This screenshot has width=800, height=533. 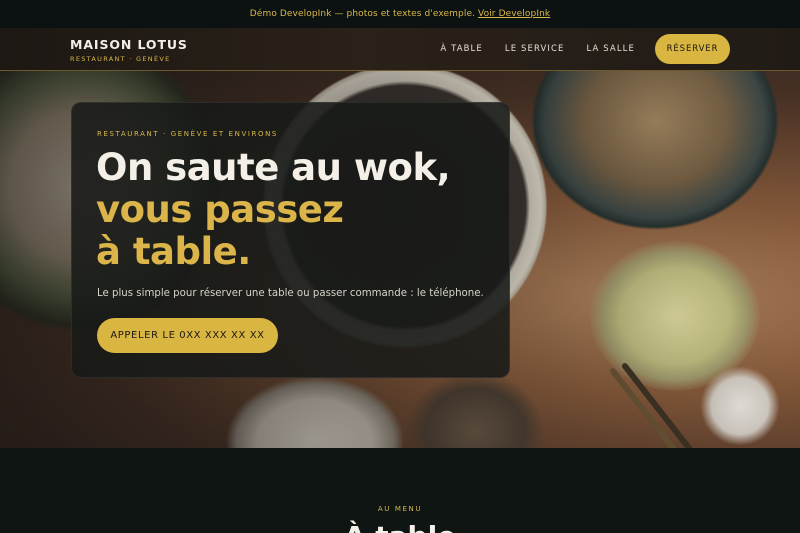 I want to click on reserve-button: RÉSERVER, so click(x=692, y=49).